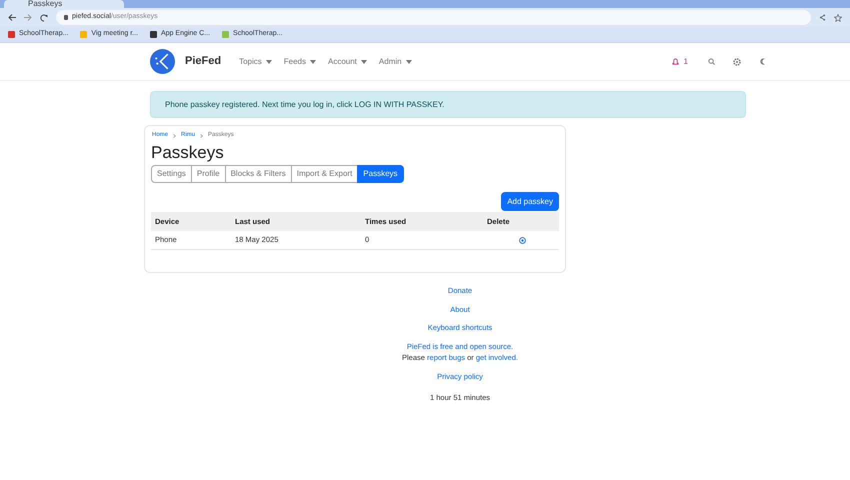 Image resolution: width=850 pixels, height=480 pixels. I want to click on settings-tab: Import & Export, so click(324, 174).